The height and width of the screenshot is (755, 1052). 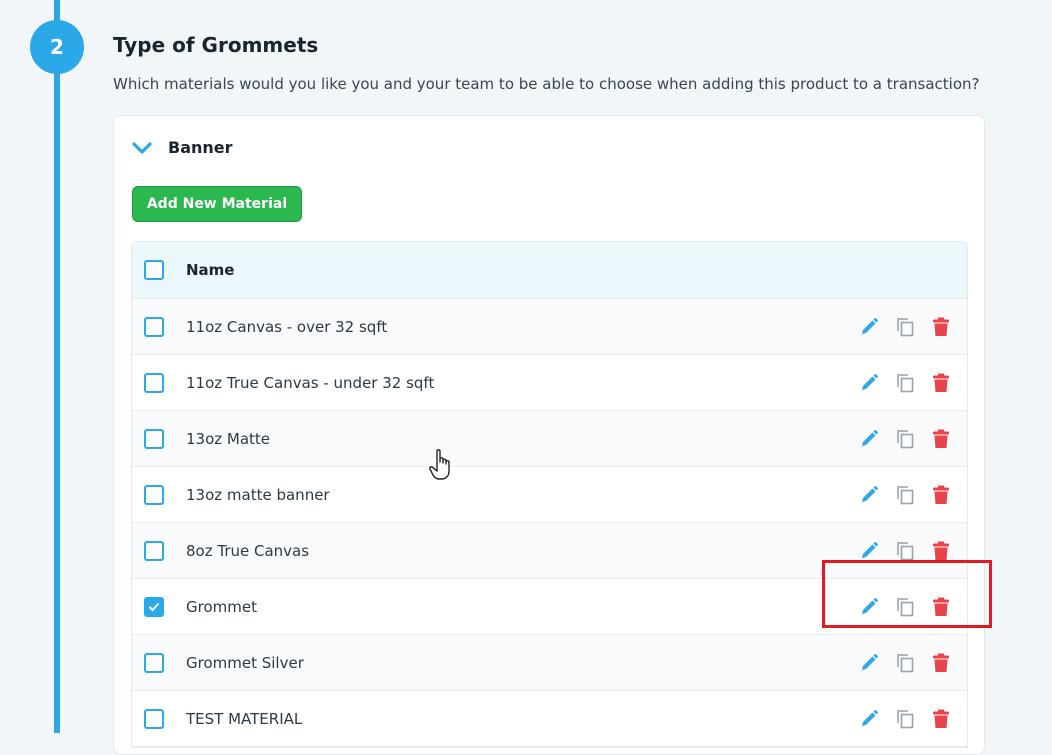 What do you see at coordinates (258, 494) in the screenshot?
I see `material-name: 13oz matte banner` at bounding box center [258, 494].